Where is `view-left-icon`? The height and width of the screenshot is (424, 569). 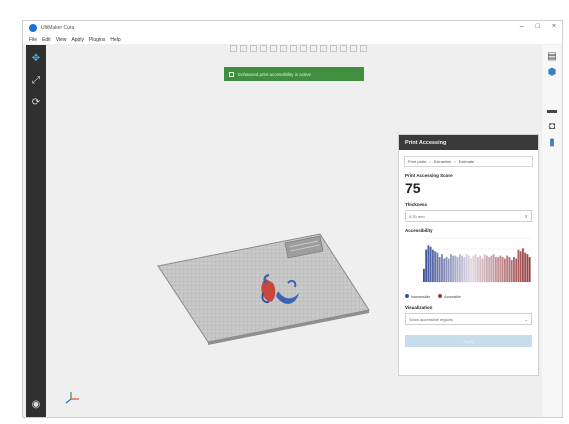
view-left-icon is located at coordinates (263, 48).